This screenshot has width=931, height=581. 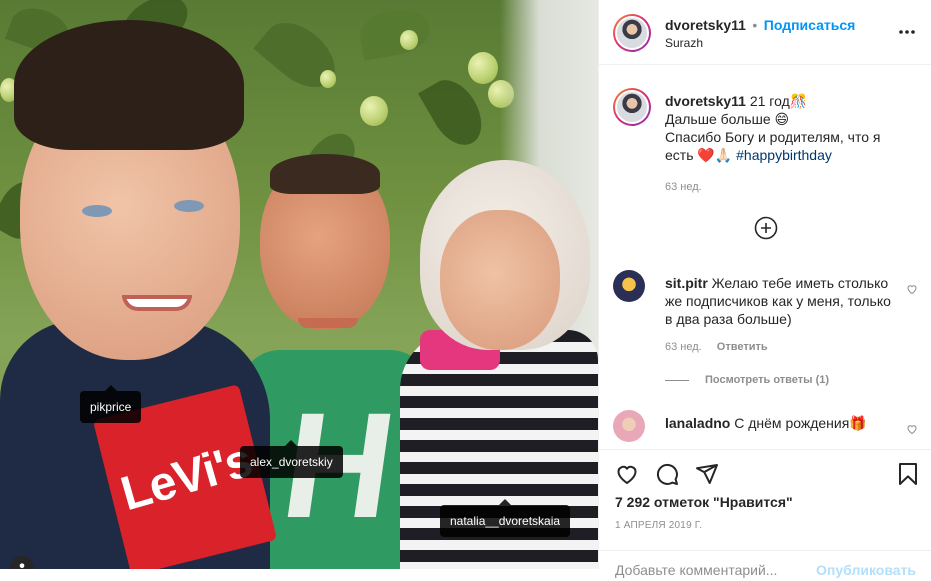 I want to click on replies-divider, so click(x=677, y=380).